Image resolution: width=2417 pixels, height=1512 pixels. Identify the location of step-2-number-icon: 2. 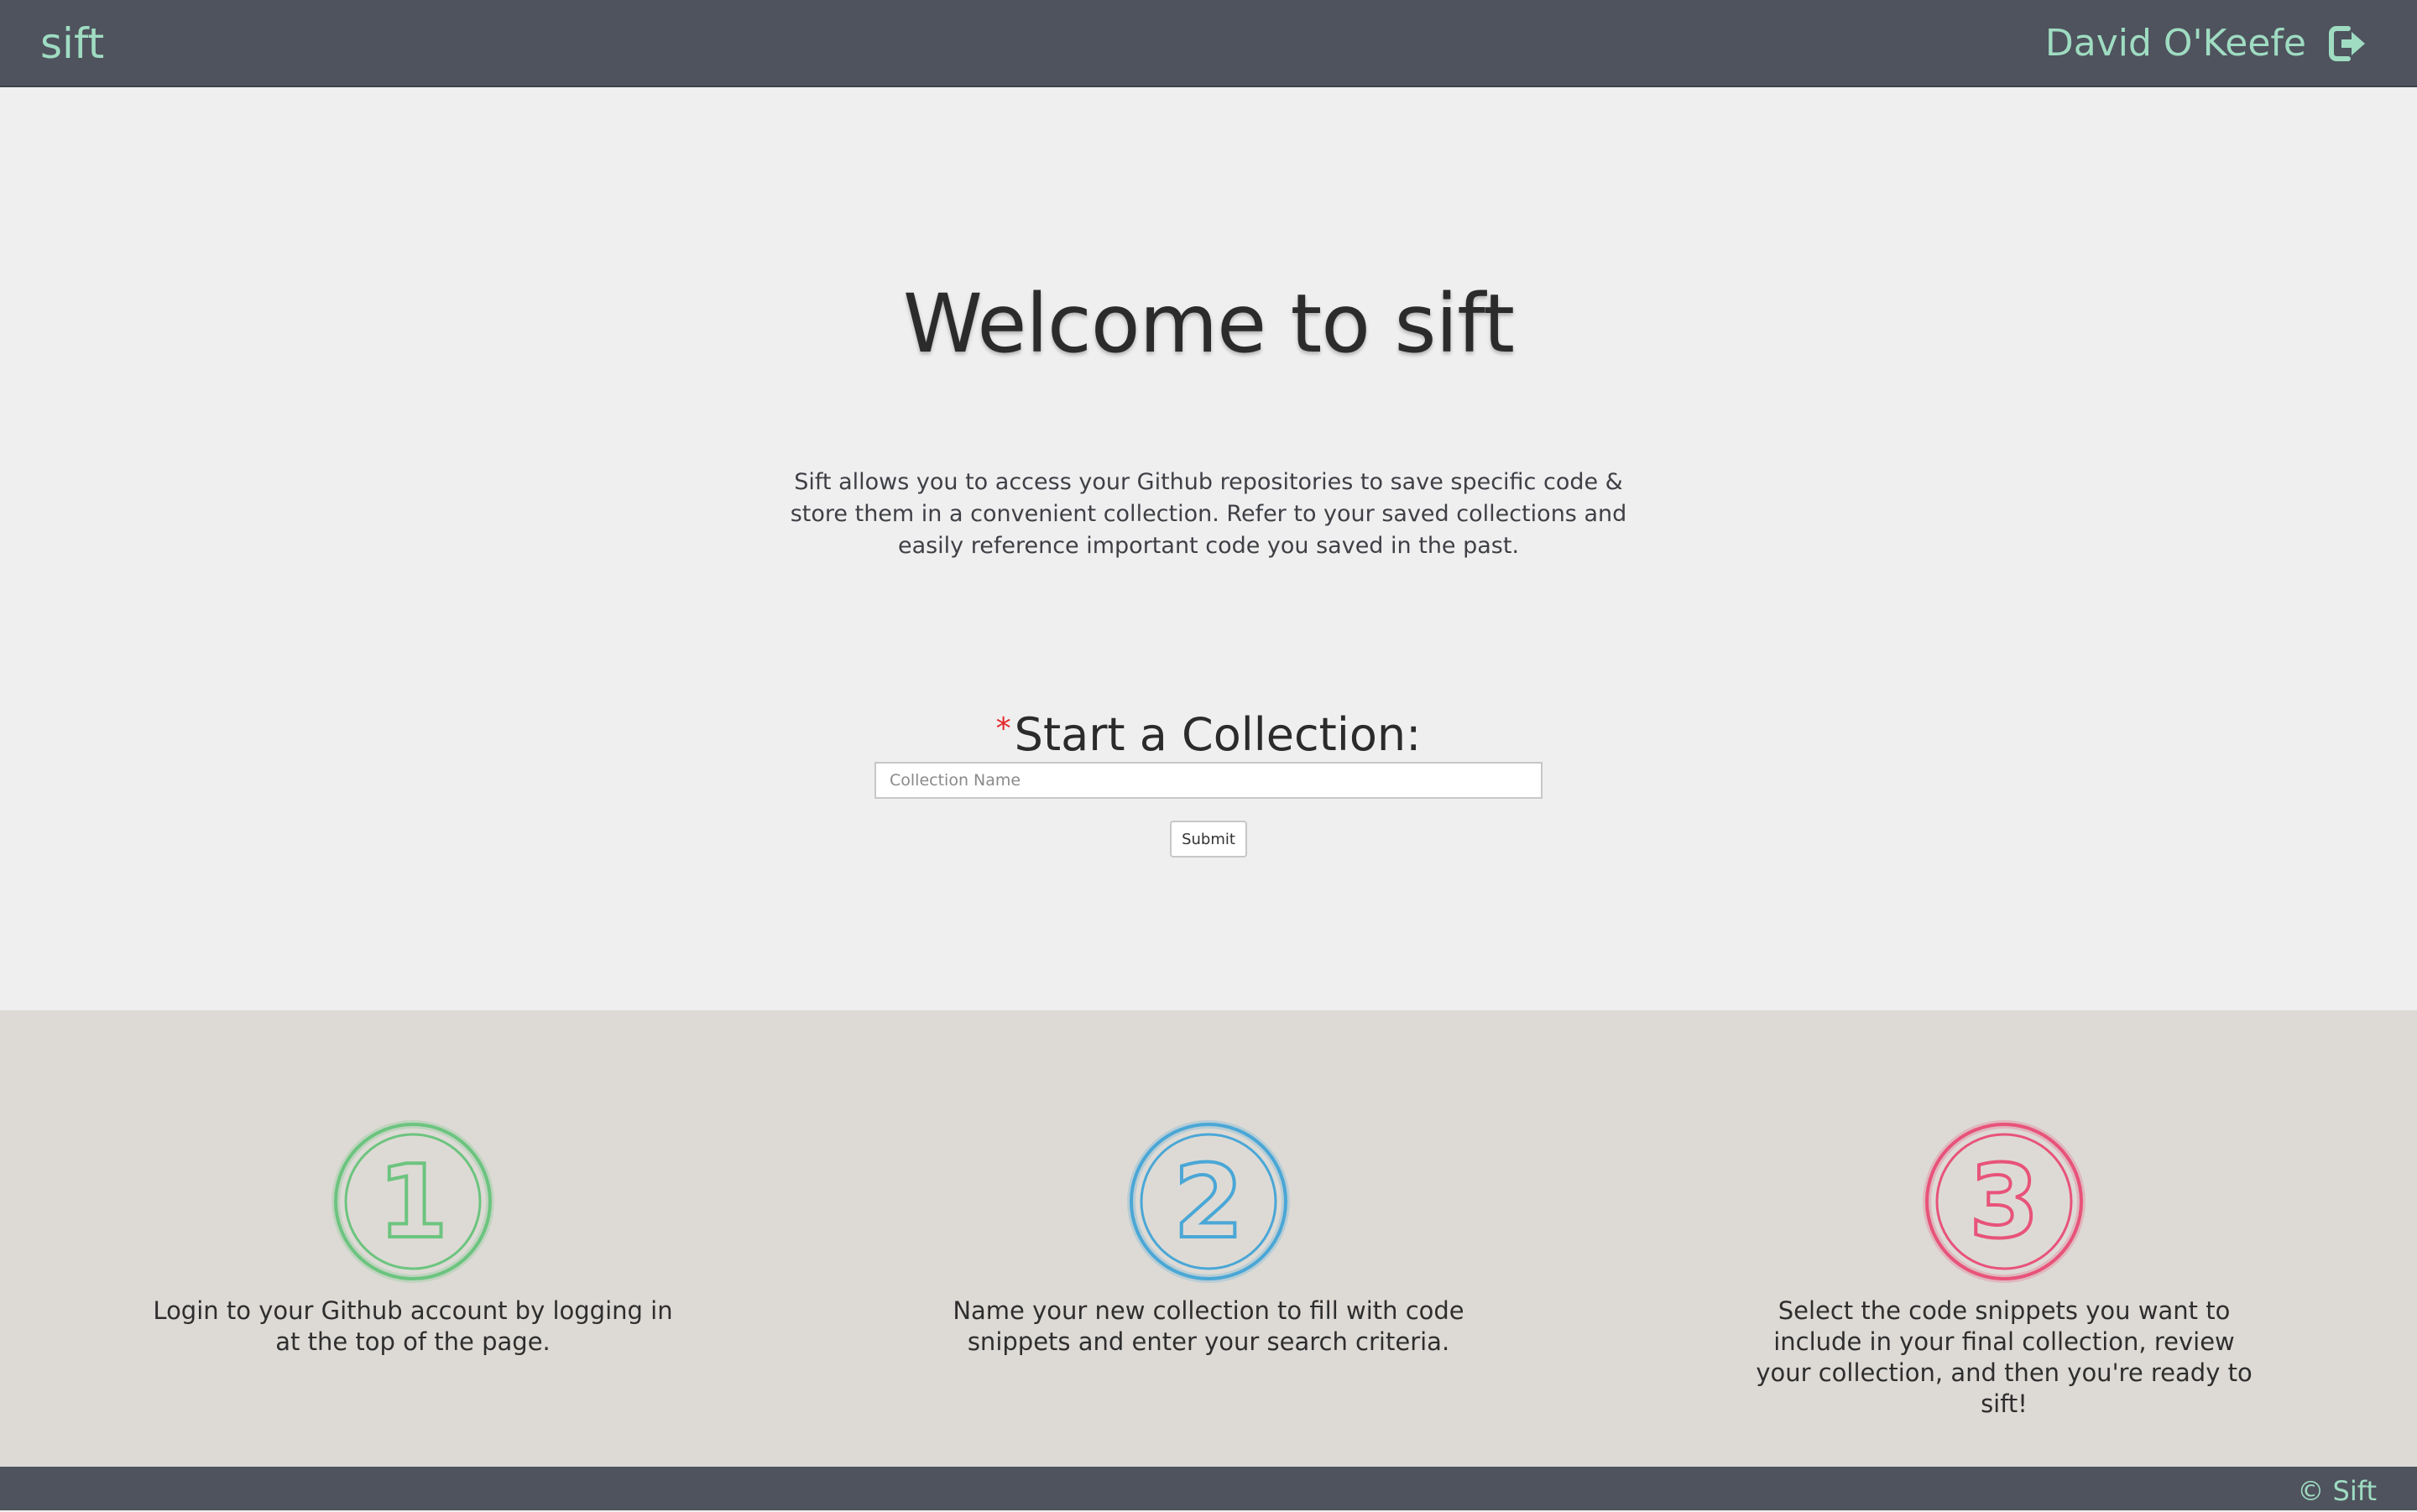
(1208, 1202).